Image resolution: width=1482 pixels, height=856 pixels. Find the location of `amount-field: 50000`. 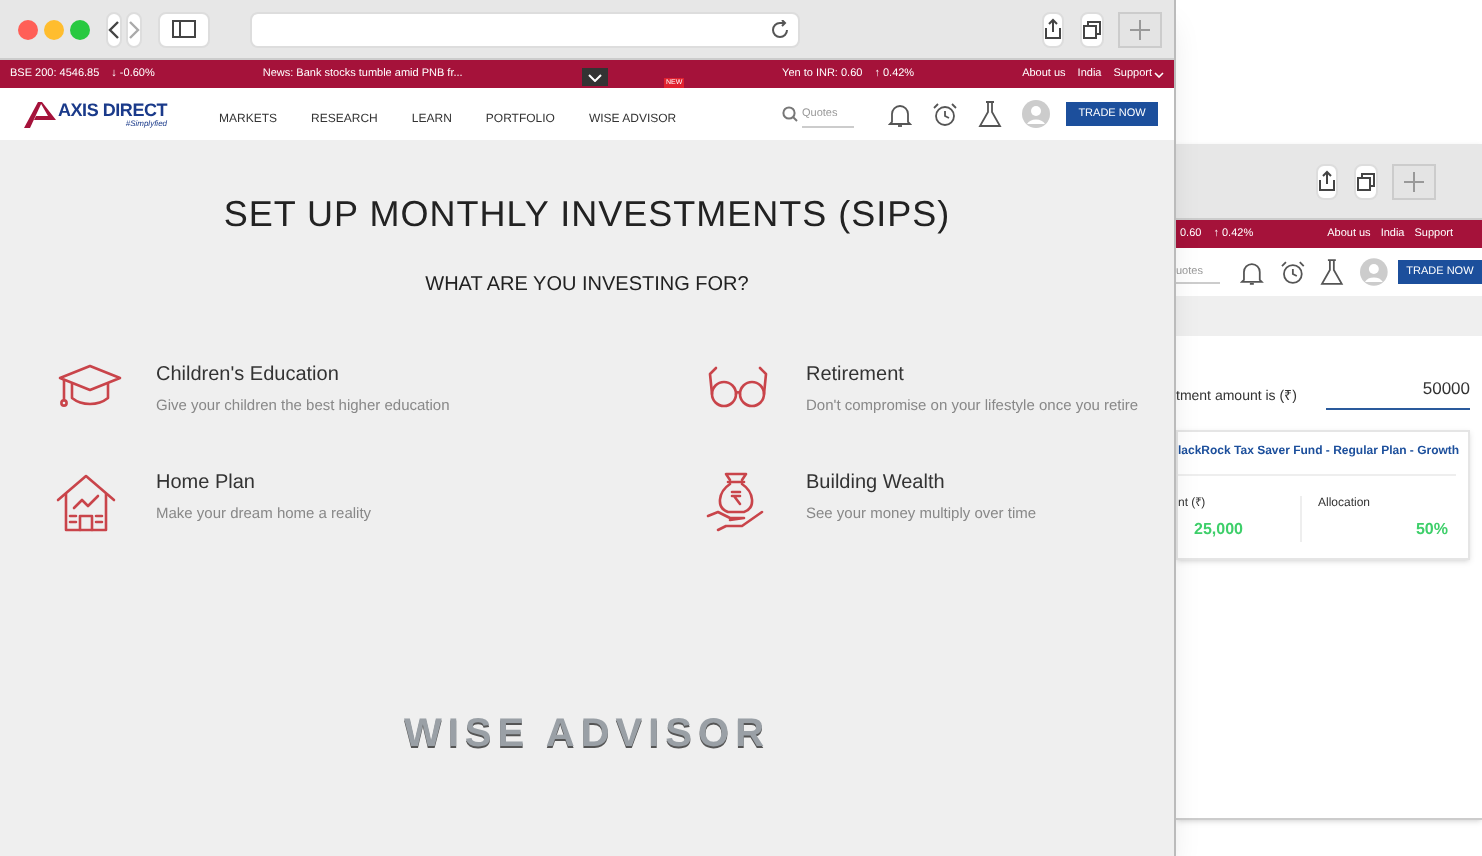

amount-field: 50000 is located at coordinates (1398, 393).